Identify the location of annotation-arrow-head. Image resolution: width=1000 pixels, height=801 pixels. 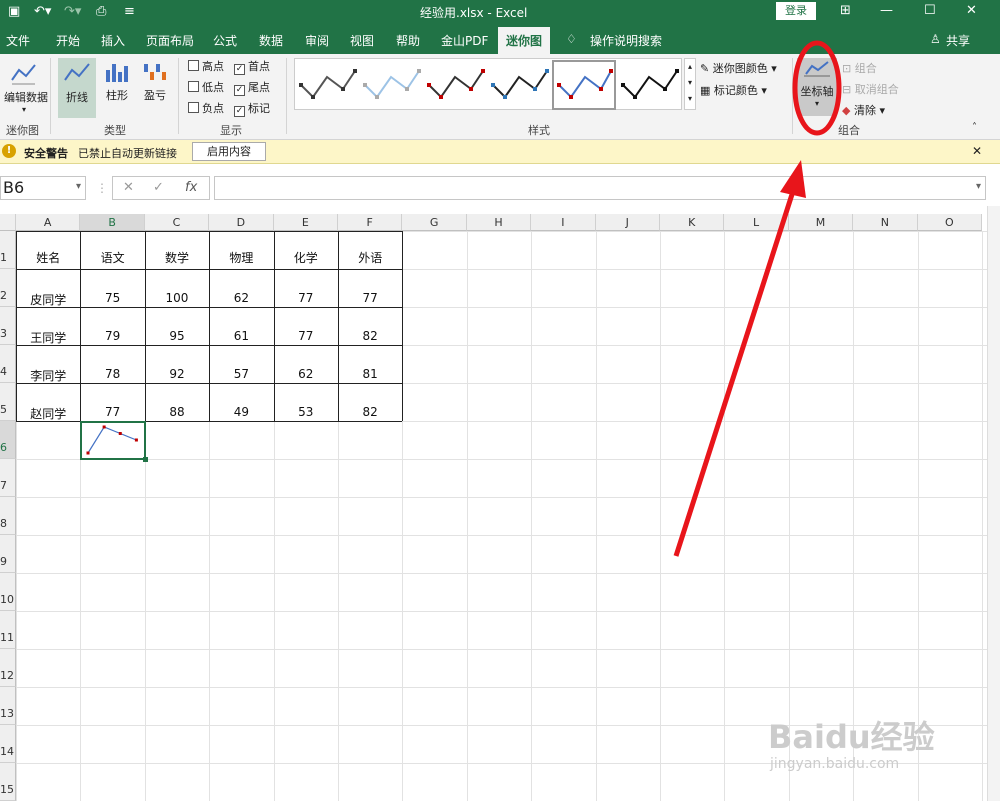
(793, 179).